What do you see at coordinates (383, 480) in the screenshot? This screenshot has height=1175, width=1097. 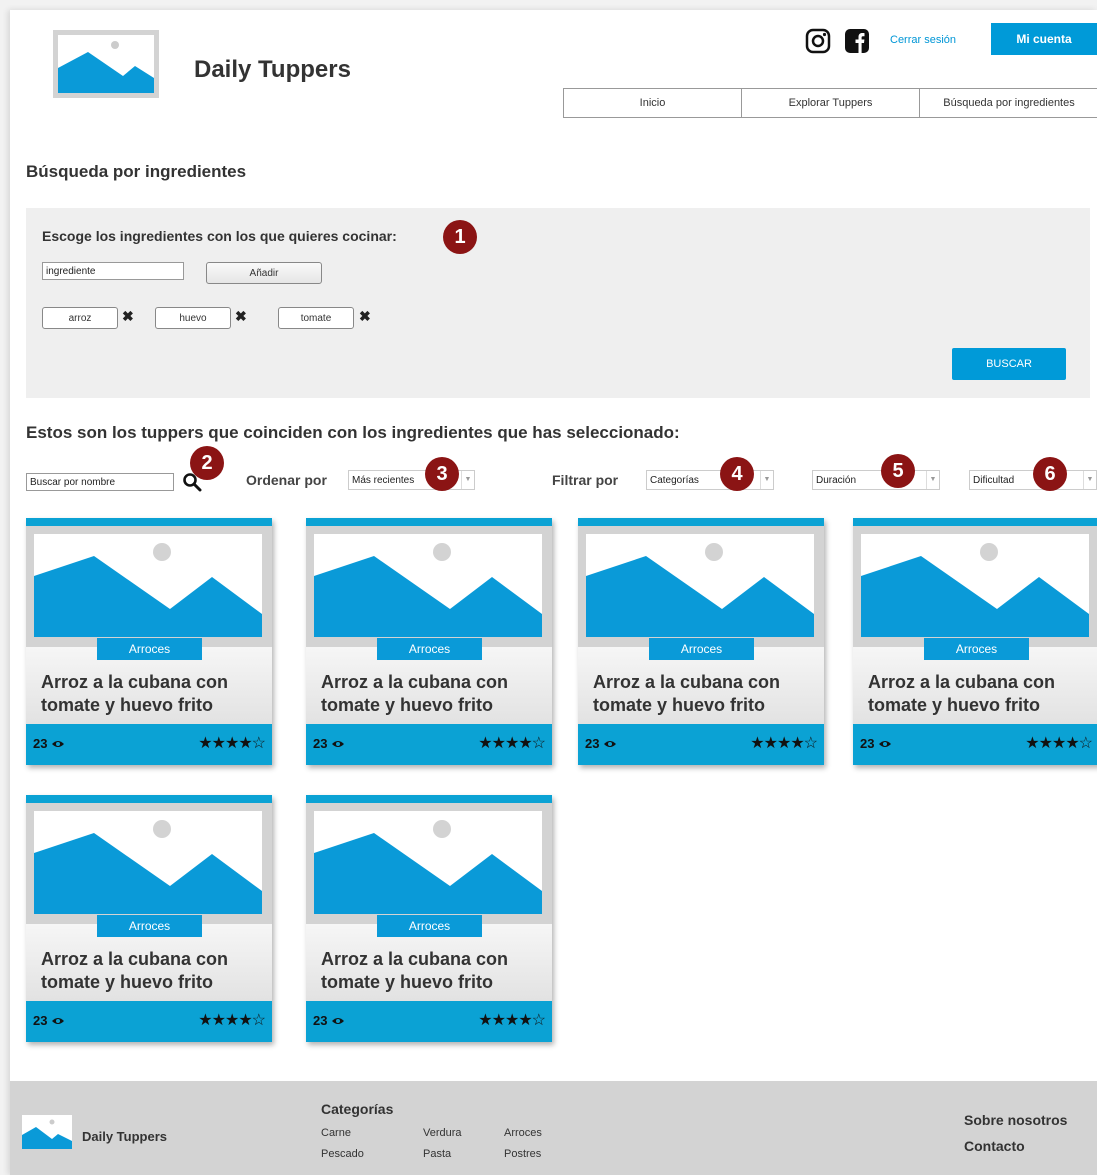 I see `sort-select-value: Más recientes` at bounding box center [383, 480].